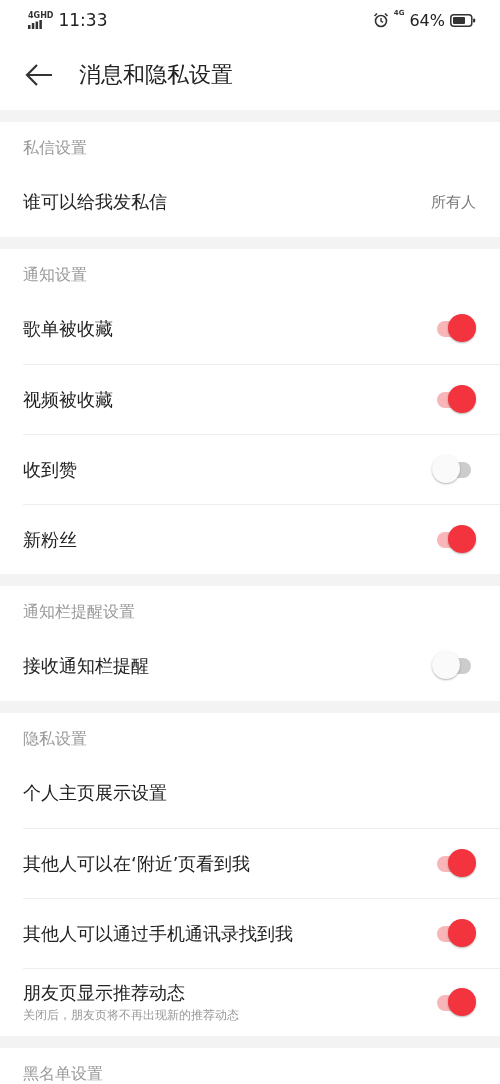 The height and width of the screenshot is (1084, 500). Describe the element at coordinates (131, 1015) in the screenshot. I see `setting-note: 关闭后，朋友页将不再出现新的推荐动态` at that location.